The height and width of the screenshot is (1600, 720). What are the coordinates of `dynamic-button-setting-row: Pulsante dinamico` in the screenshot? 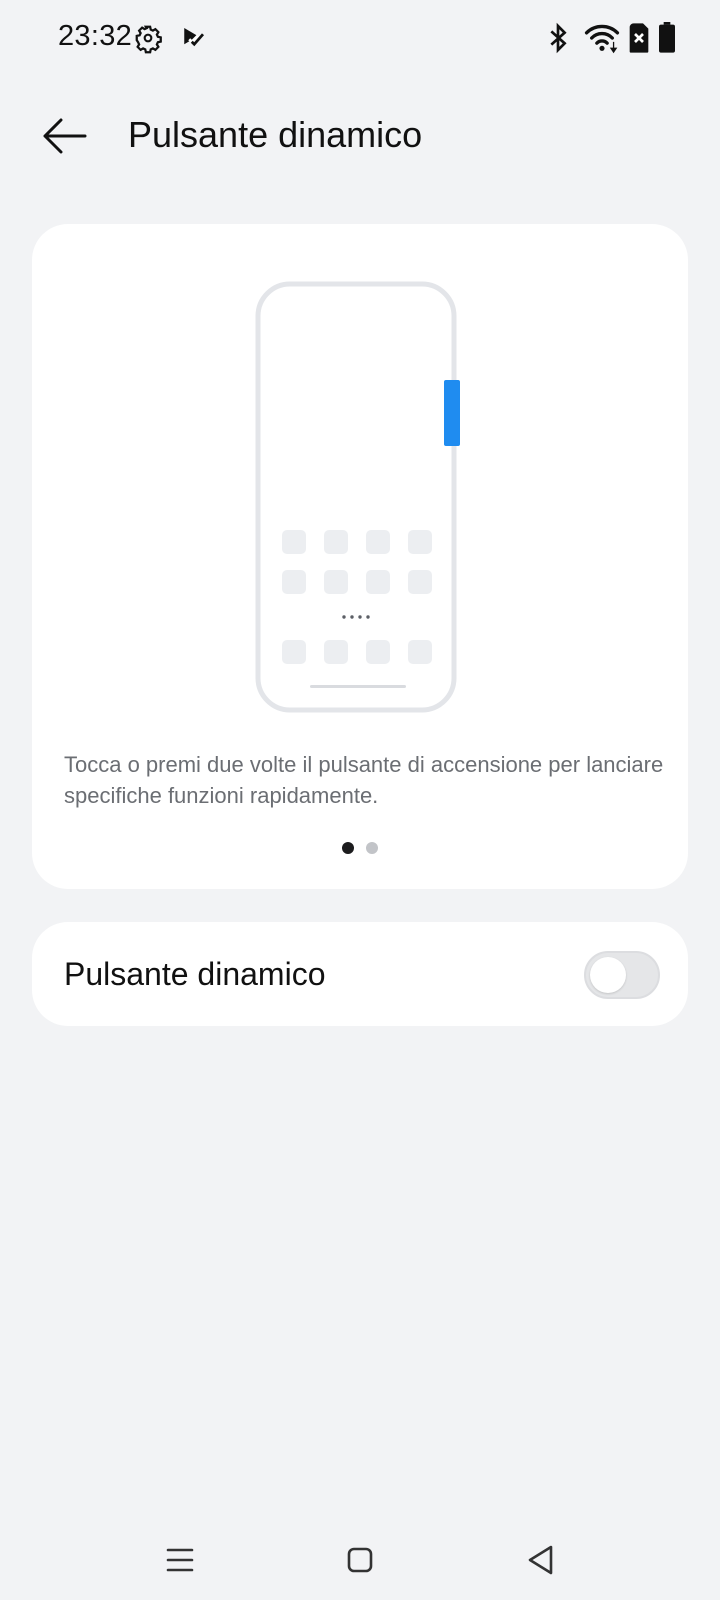 It's located at (360, 974).